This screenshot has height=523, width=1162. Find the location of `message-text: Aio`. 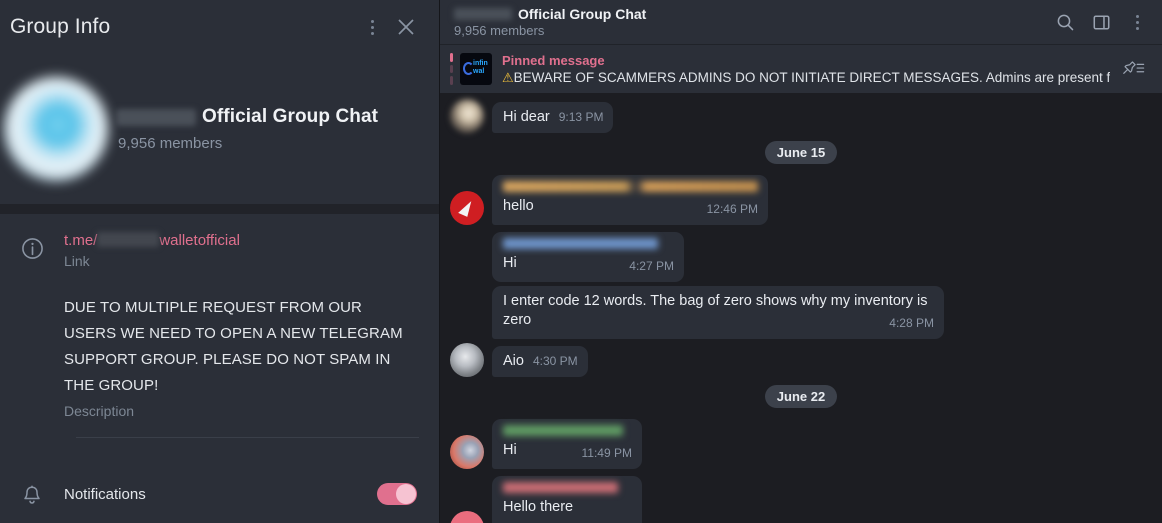

message-text: Aio is located at coordinates (513, 361).